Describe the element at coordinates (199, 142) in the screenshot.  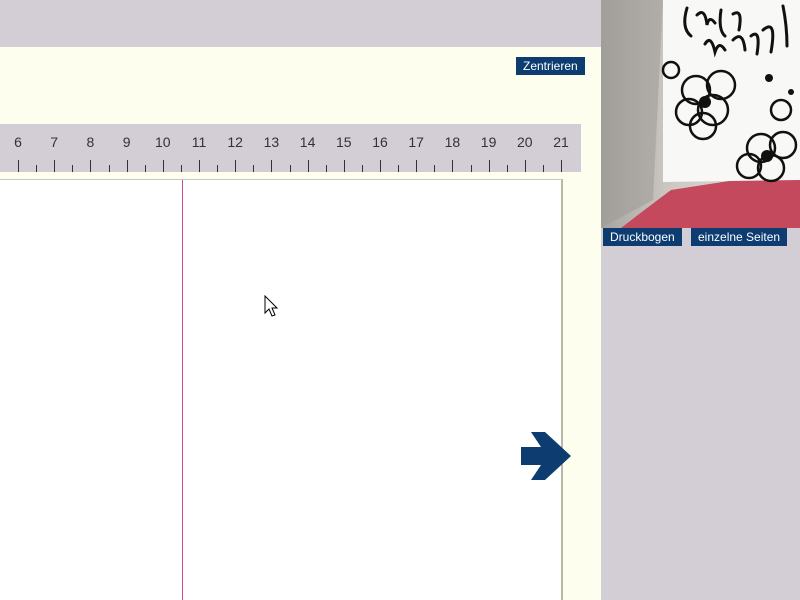
I see `ruler-label: 11` at that location.